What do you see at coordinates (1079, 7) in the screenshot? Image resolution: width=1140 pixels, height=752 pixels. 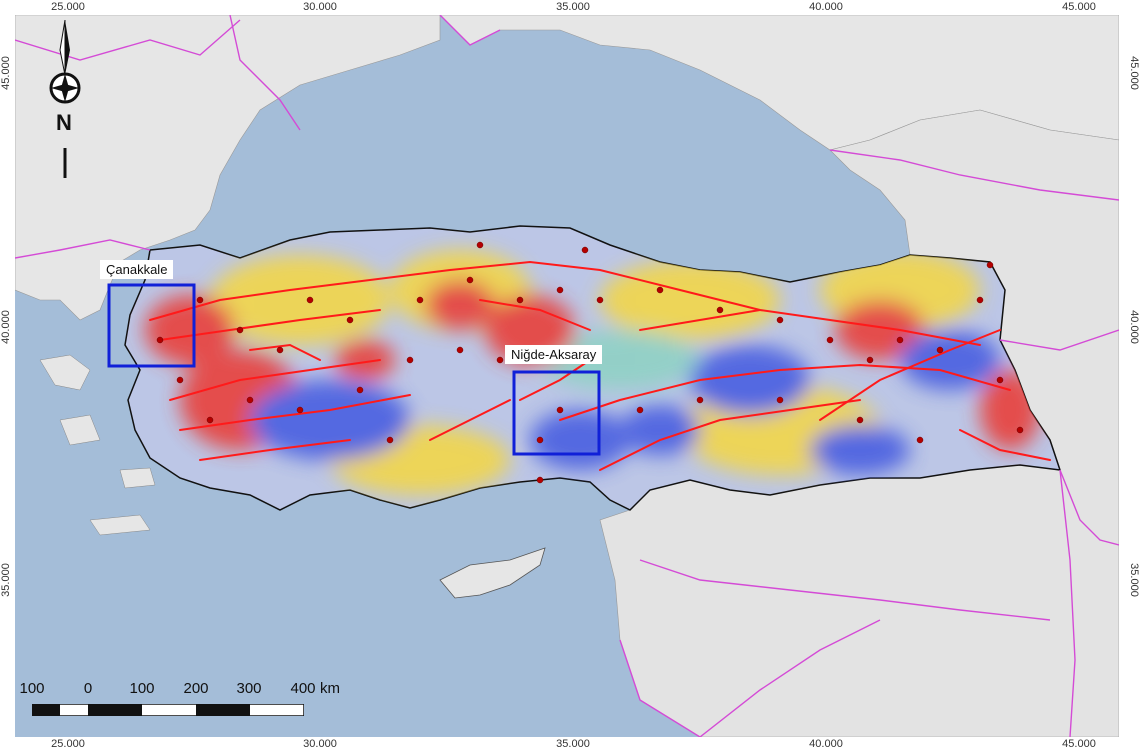 I see `lon-tick-top: 45.000` at bounding box center [1079, 7].